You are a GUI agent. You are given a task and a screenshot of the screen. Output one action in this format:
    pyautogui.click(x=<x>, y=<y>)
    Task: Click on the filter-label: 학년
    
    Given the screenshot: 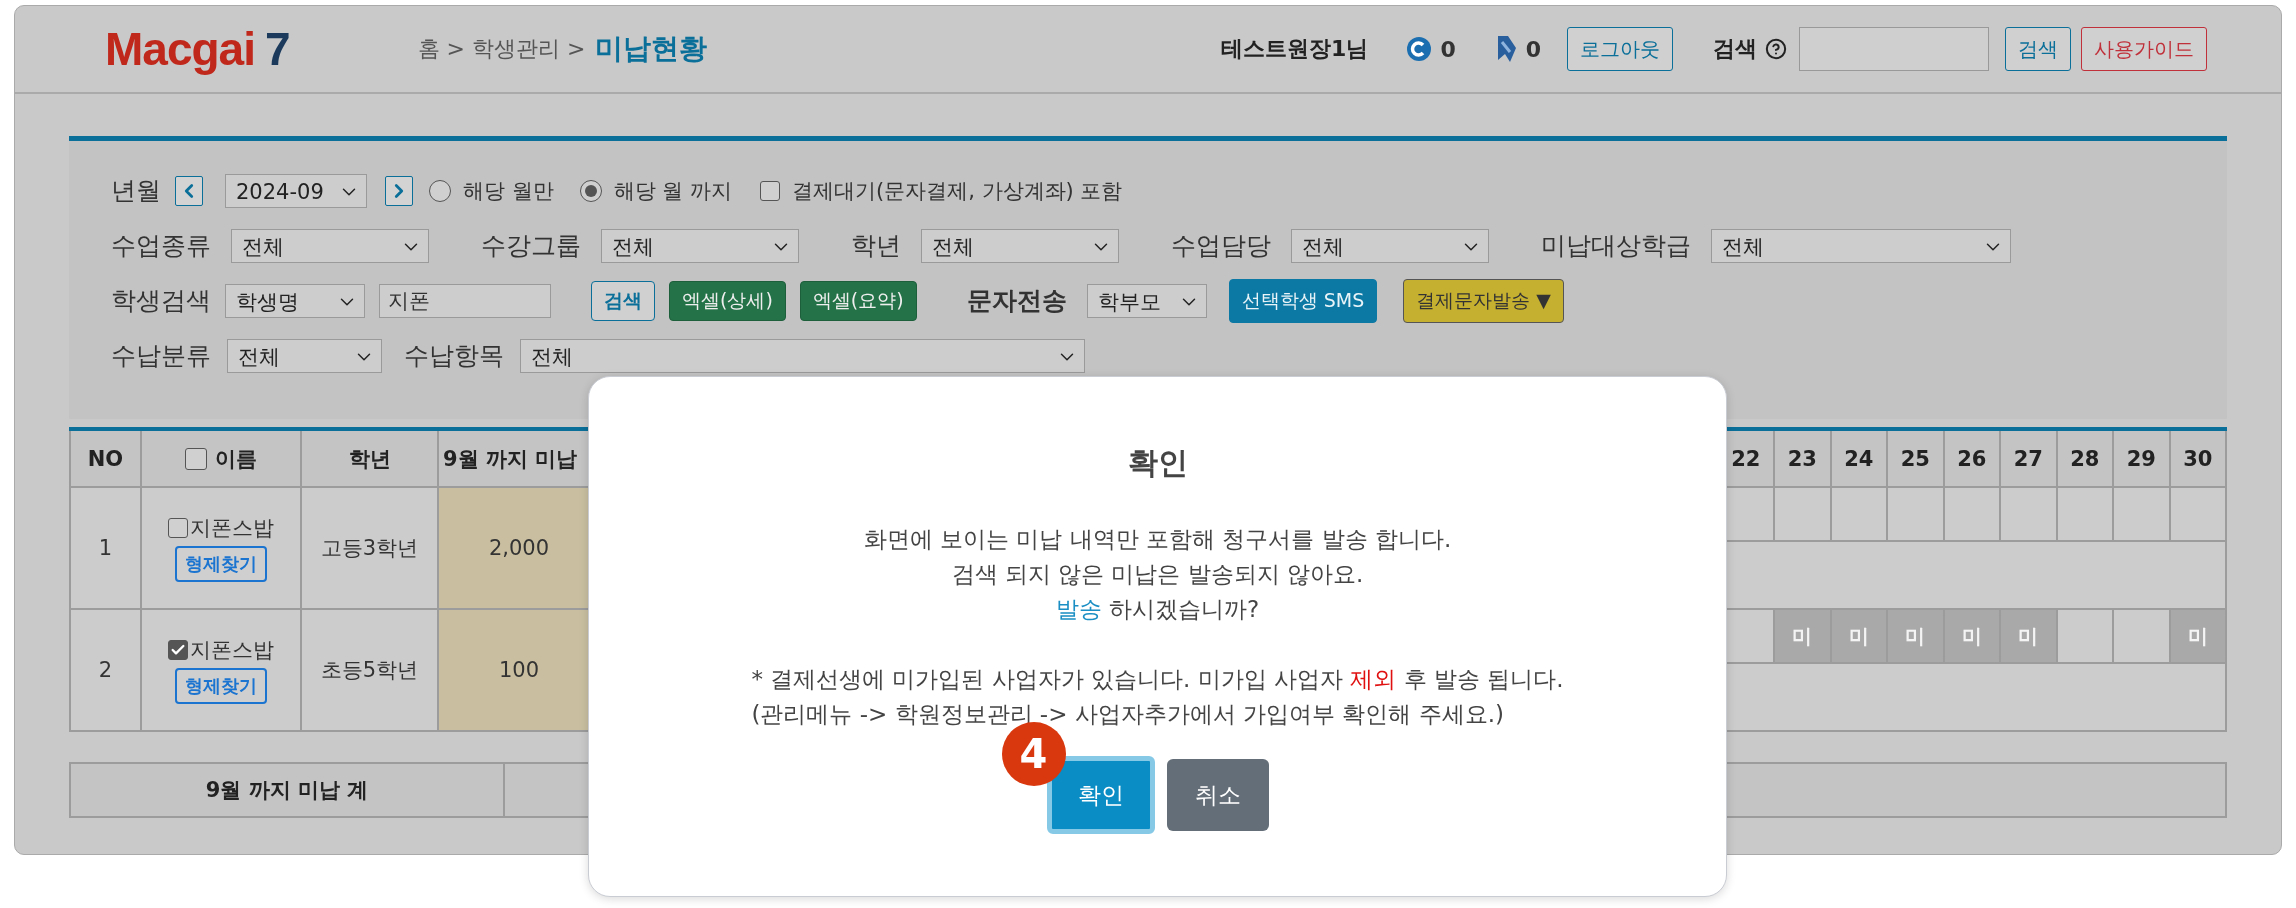 What is the action you would take?
    pyautogui.click(x=876, y=246)
    